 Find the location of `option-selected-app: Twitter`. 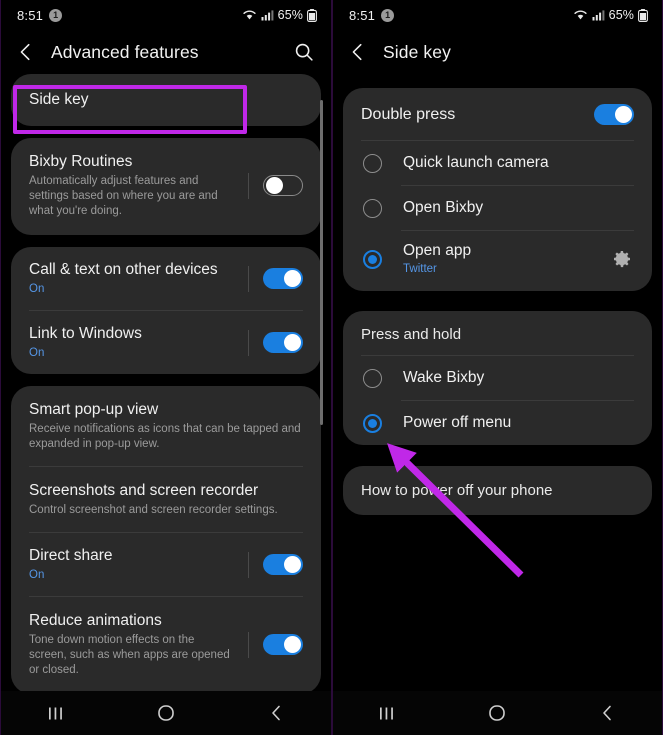

option-selected-app: Twitter is located at coordinates (420, 269).